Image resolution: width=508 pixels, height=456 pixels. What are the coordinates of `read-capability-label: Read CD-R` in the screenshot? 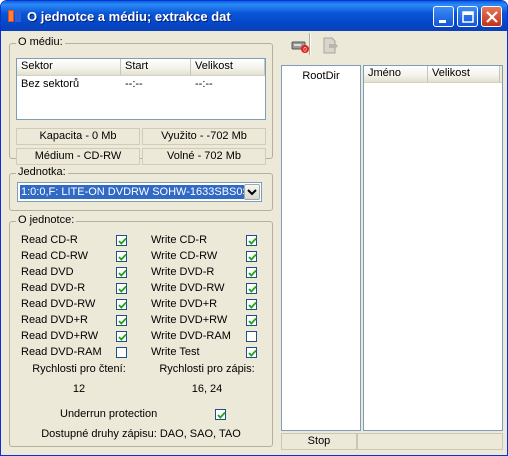 It's located at (49, 240).